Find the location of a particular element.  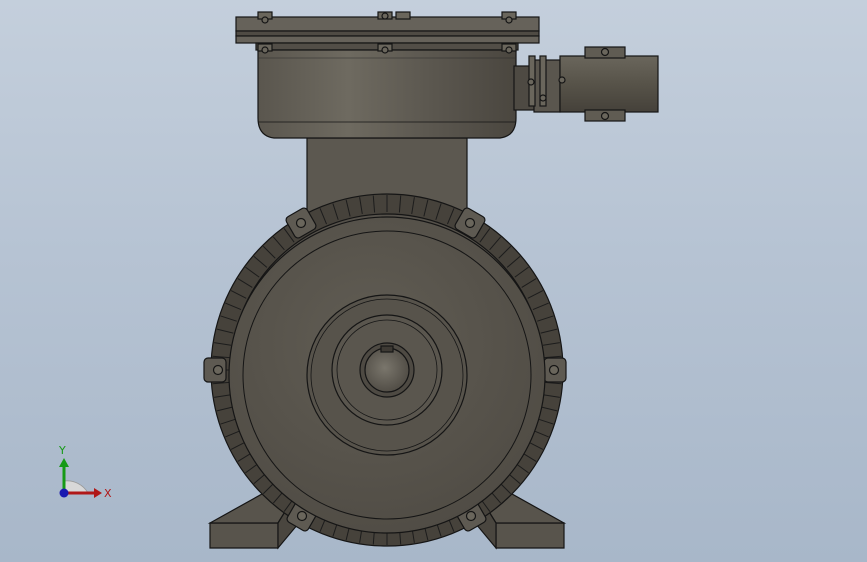

terminal-box is located at coordinates (387, 77).